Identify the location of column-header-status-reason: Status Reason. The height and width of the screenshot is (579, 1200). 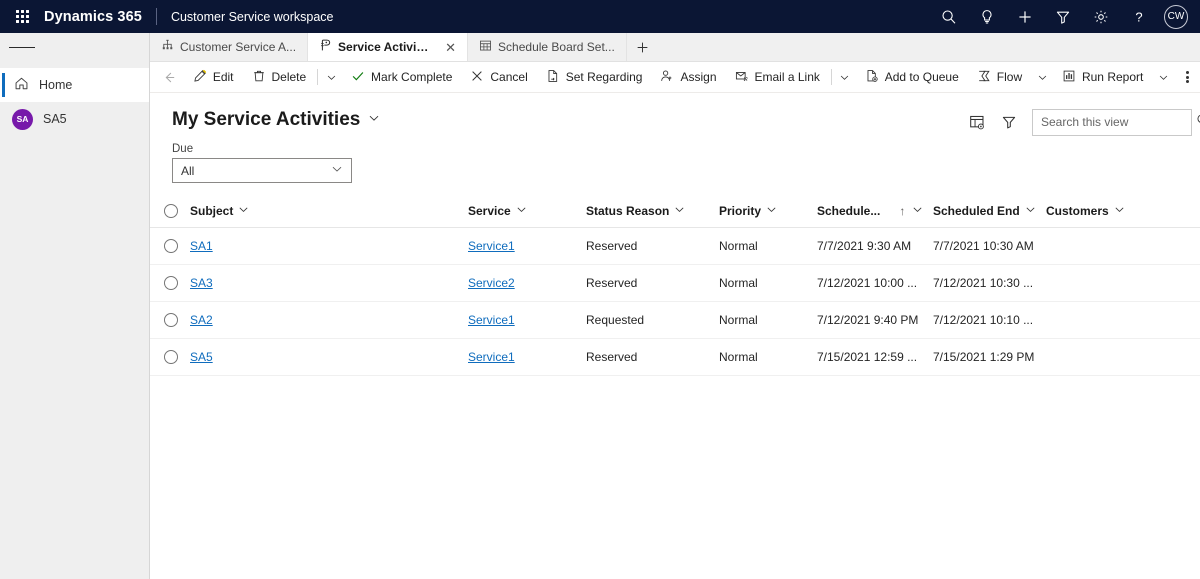
(652, 212).